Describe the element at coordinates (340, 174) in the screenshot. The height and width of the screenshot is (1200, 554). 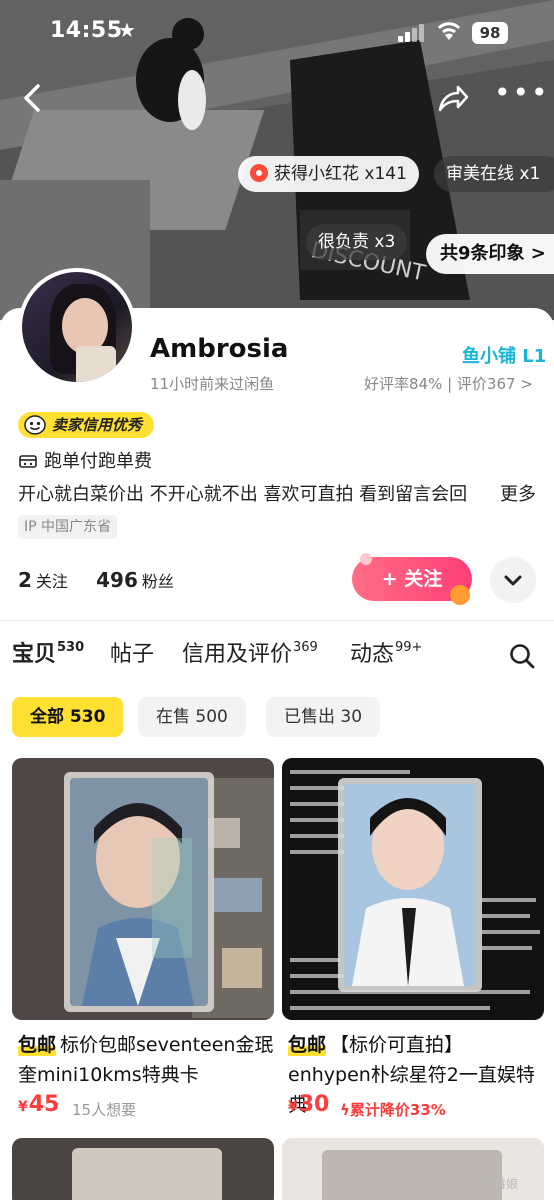
I see `chip-flower-label: 获得小红花 x141` at that location.